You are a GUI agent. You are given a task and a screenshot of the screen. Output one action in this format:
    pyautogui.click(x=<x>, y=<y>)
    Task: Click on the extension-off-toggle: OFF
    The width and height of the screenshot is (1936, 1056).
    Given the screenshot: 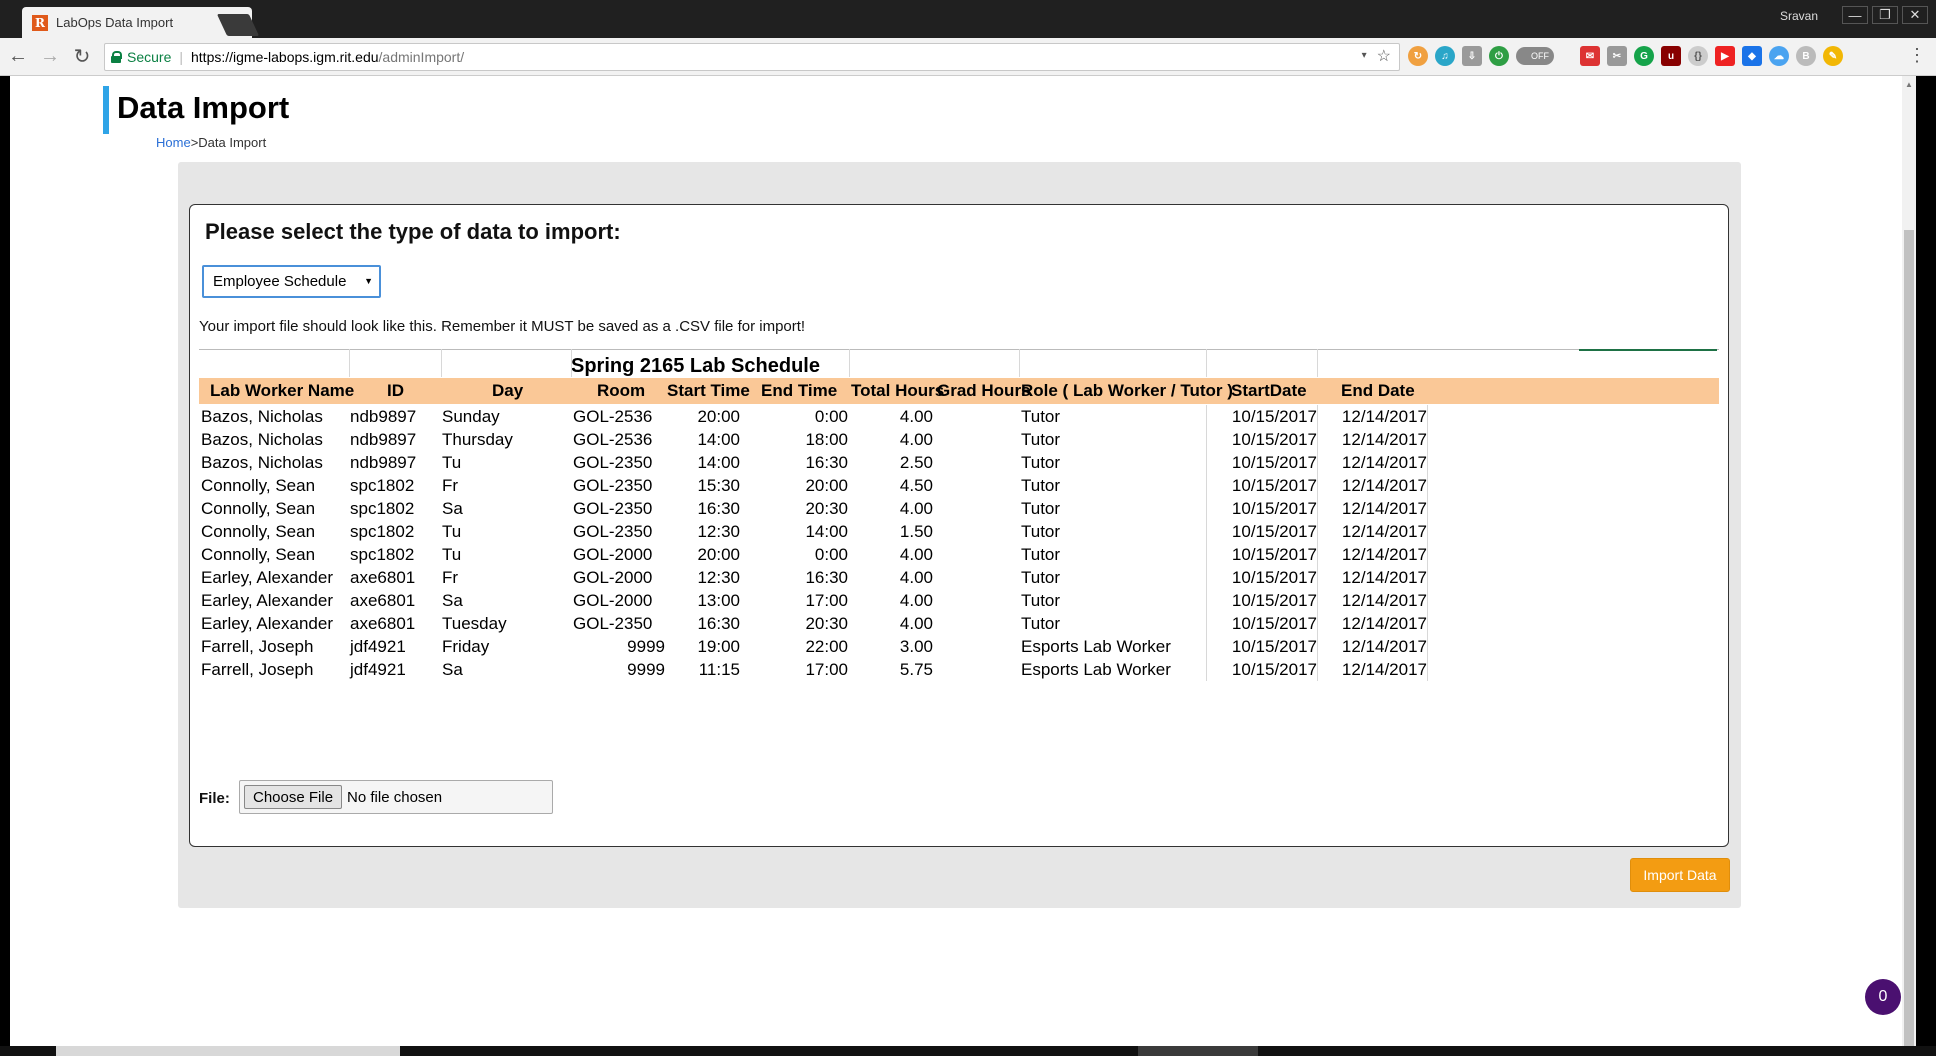 What is the action you would take?
    pyautogui.click(x=1535, y=56)
    